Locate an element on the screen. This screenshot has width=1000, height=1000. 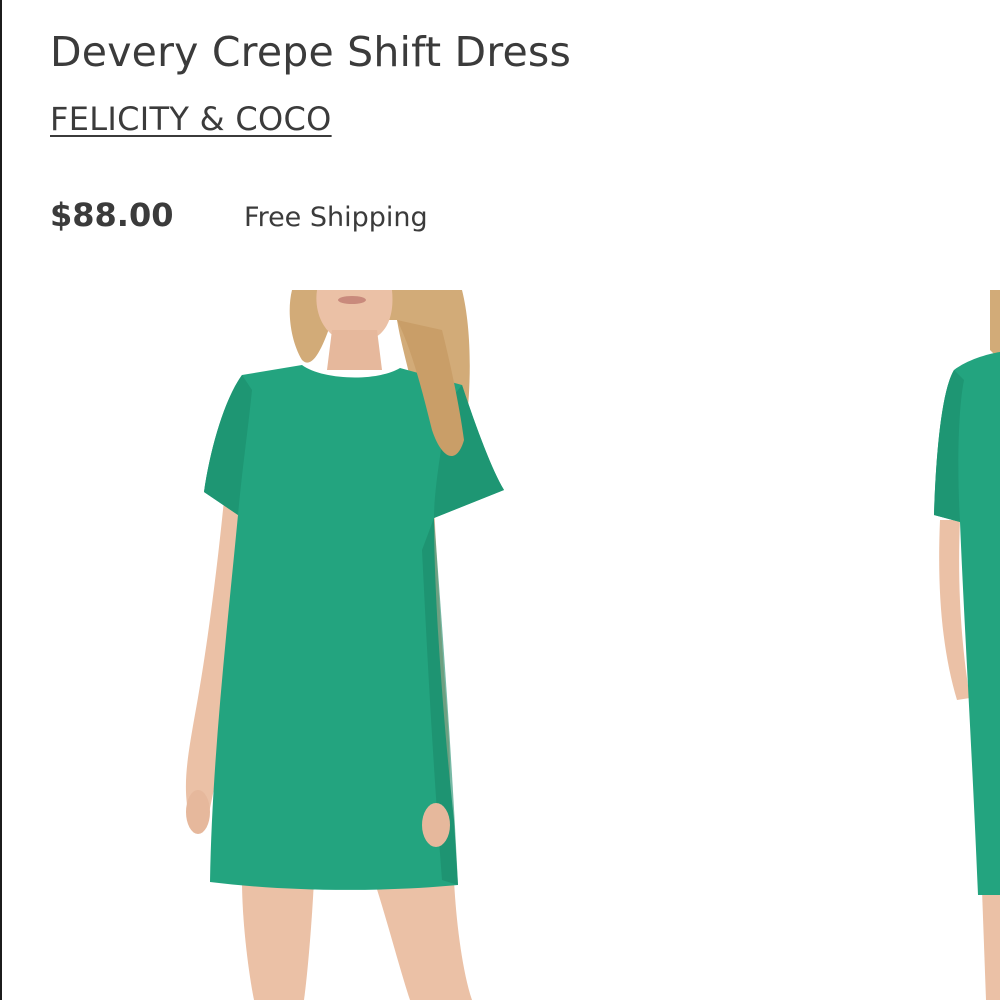
model-left-hand is located at coordinates (198, 812).